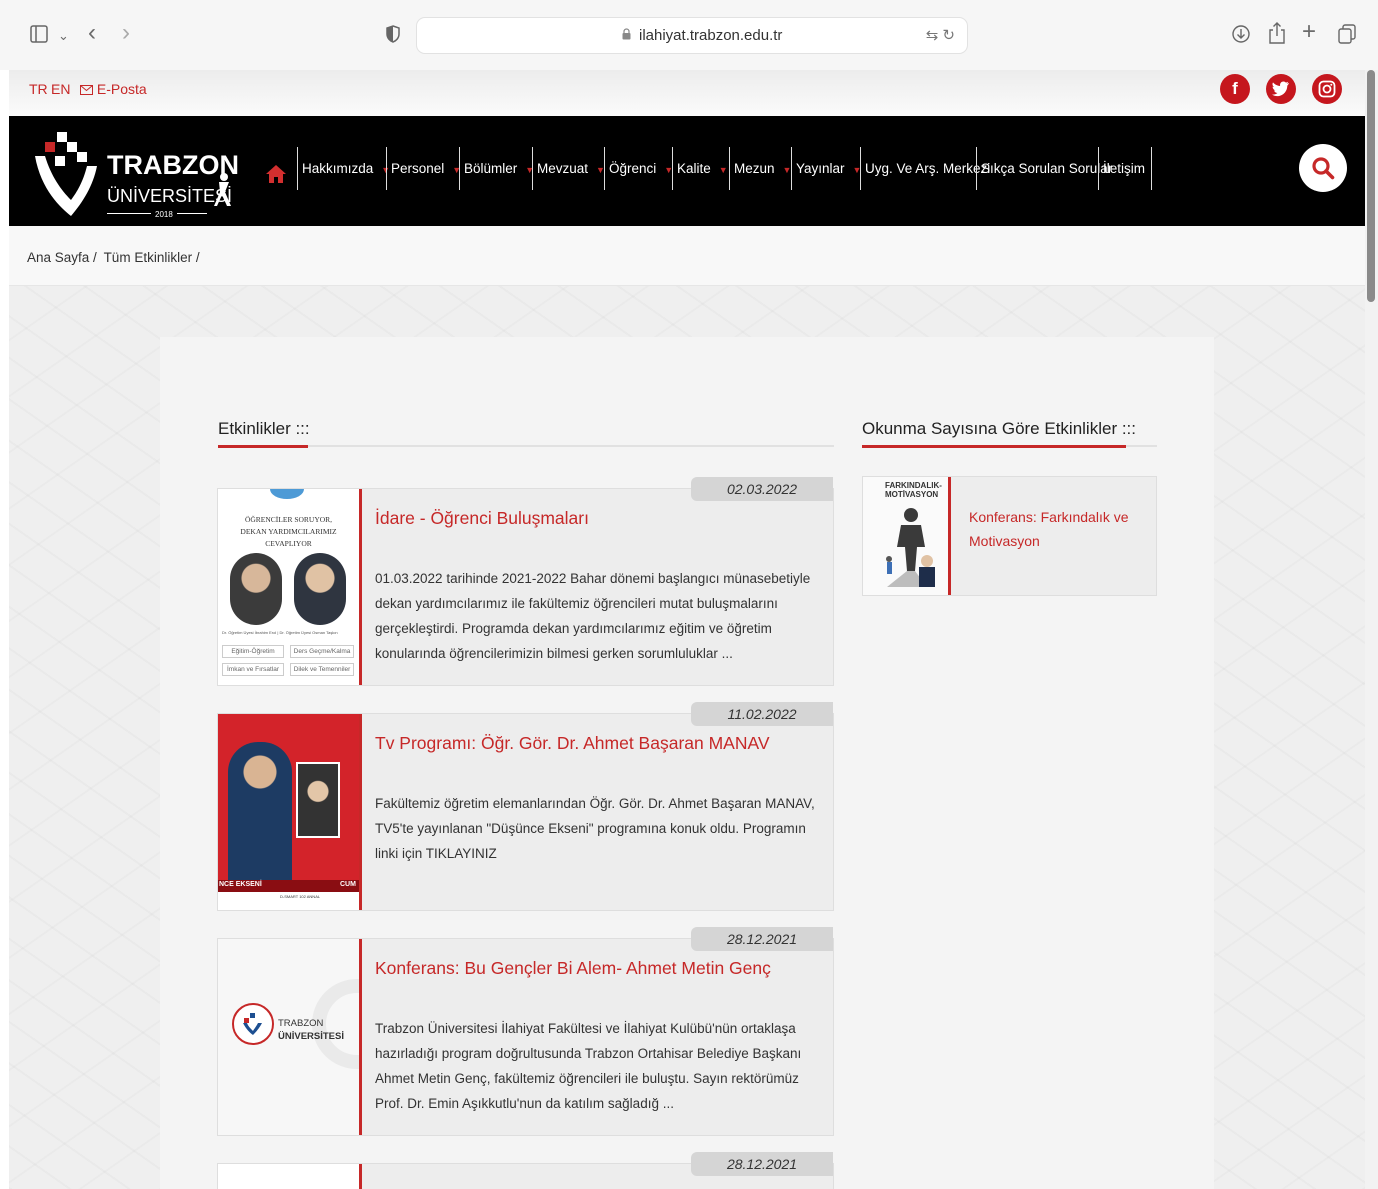 This screenshot has width=1378, height=1189. What do you see at coordinates (311, 1036) in the screenshot?
I see `thumb-text: ÜNİVERSİTESİ` at bounding box center [311, 1036].